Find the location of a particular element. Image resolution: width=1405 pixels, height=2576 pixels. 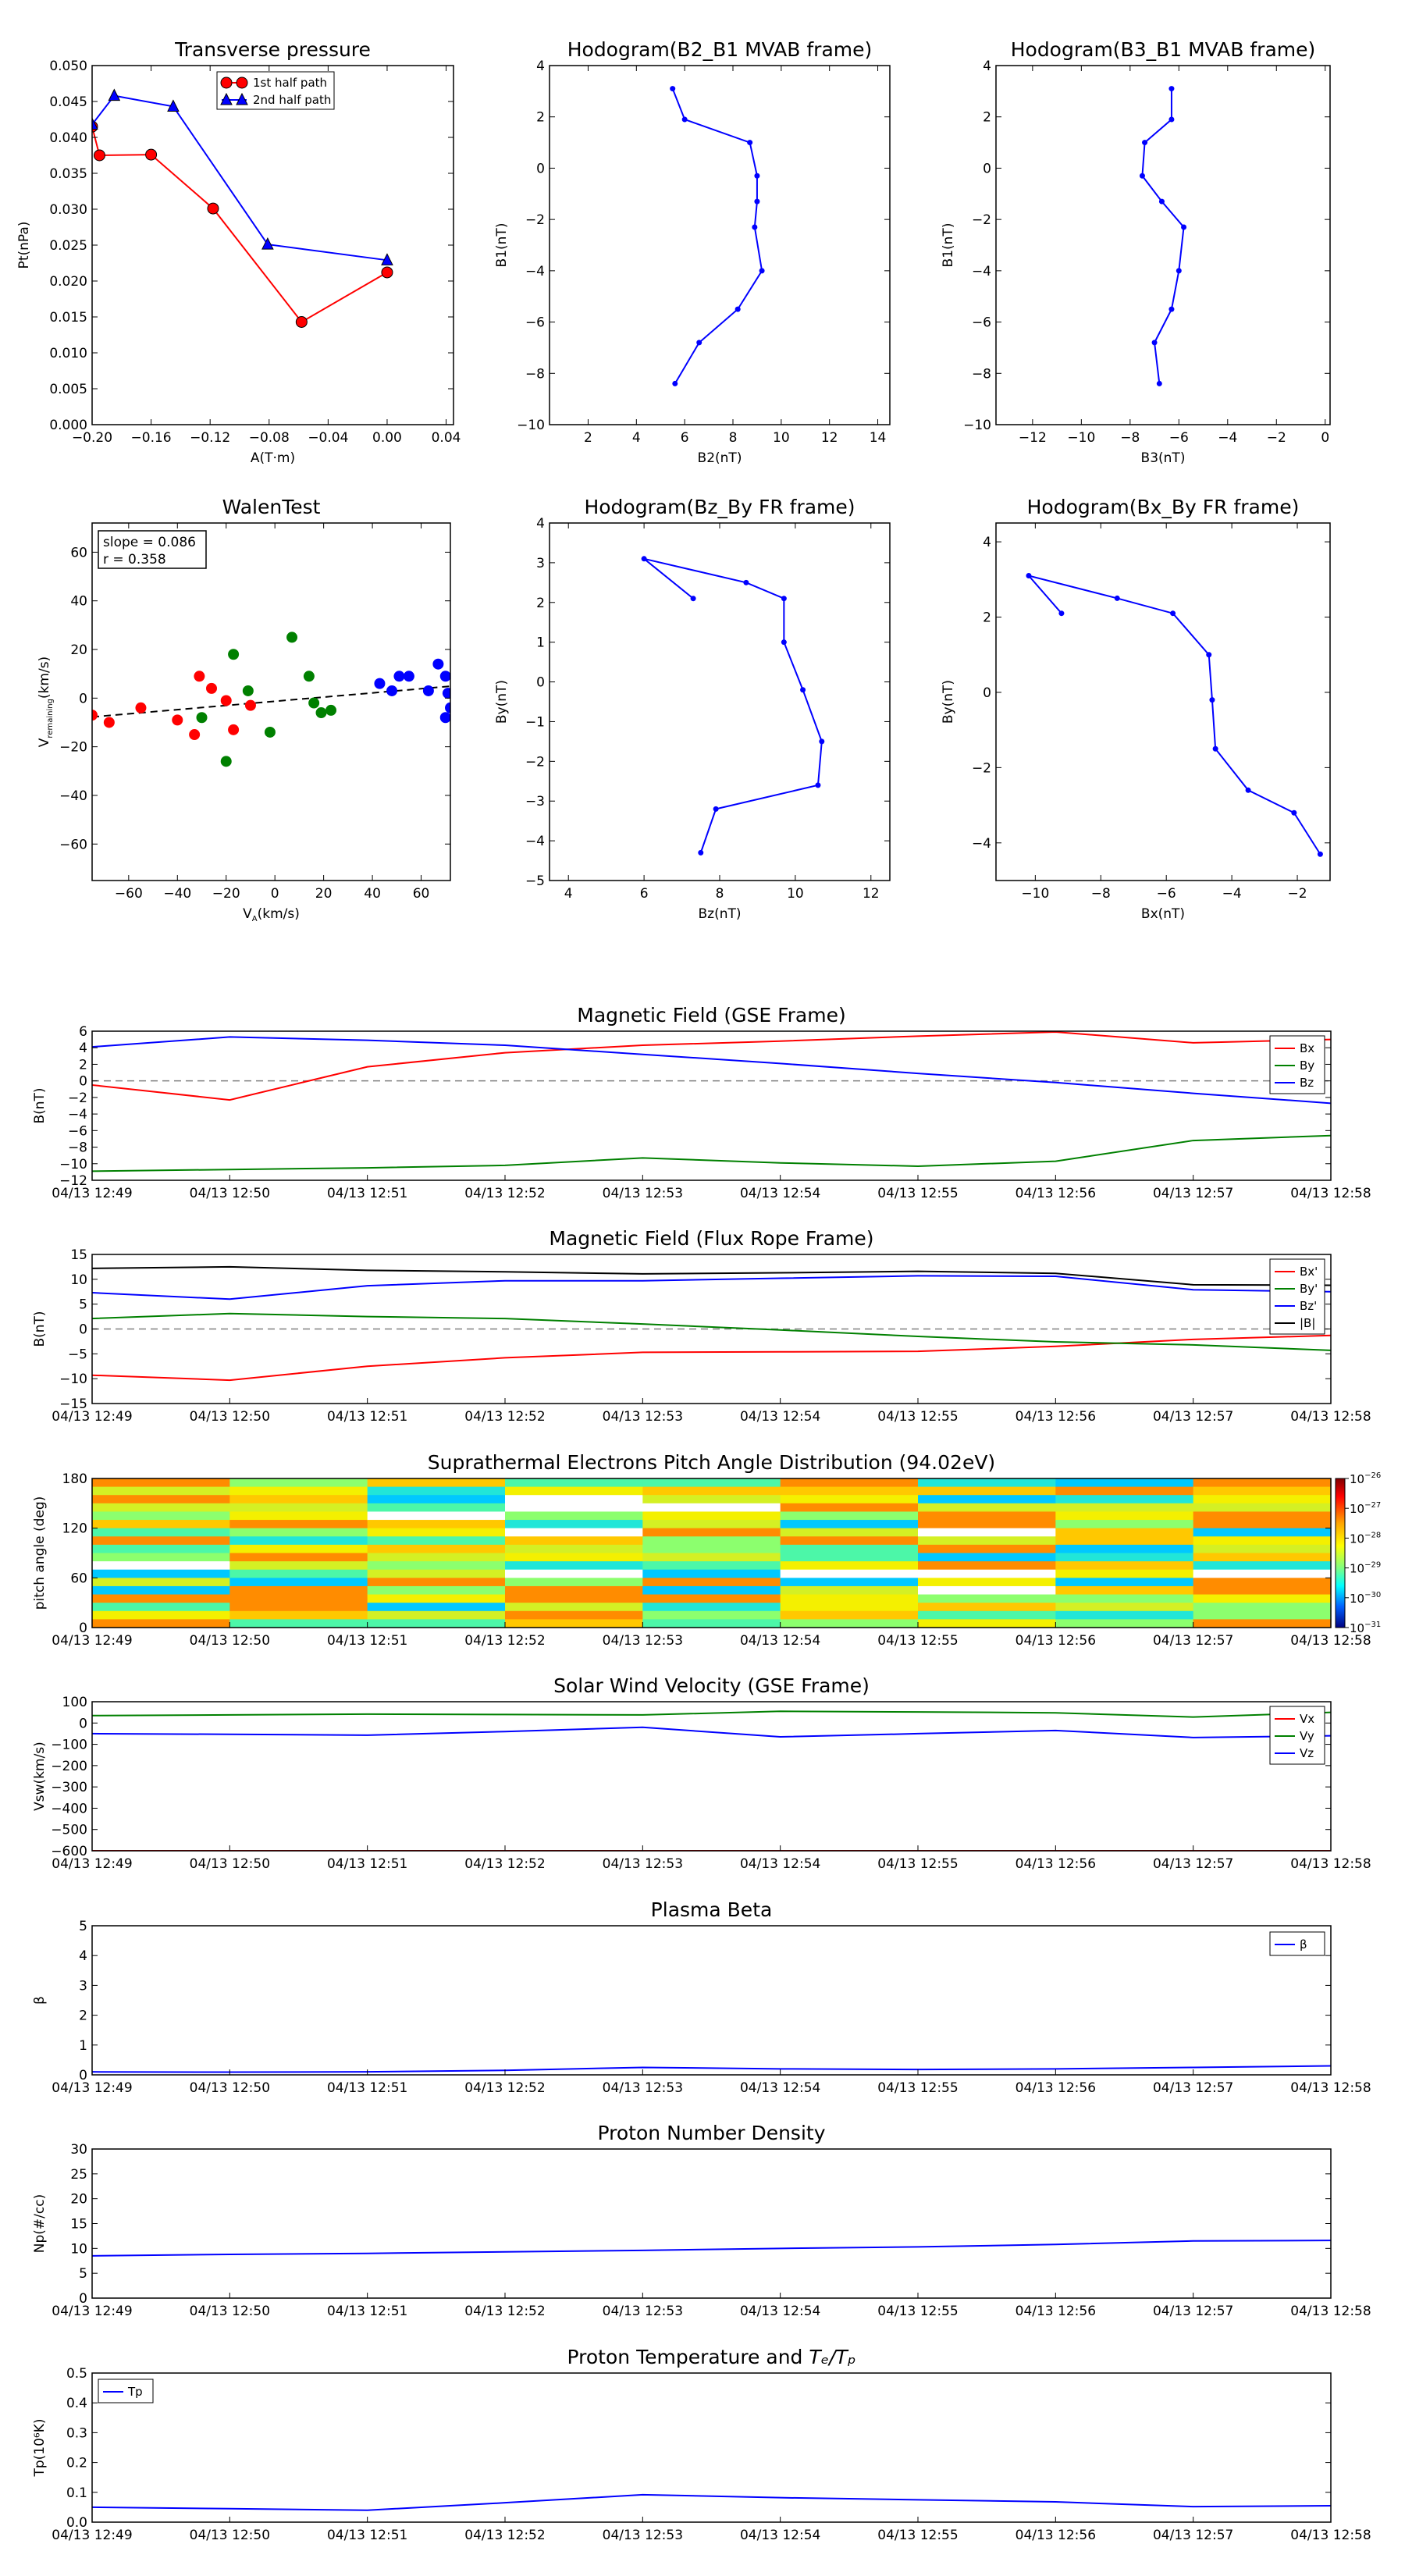

y-tick-label: −400 is located at coordinates (69, 1808).